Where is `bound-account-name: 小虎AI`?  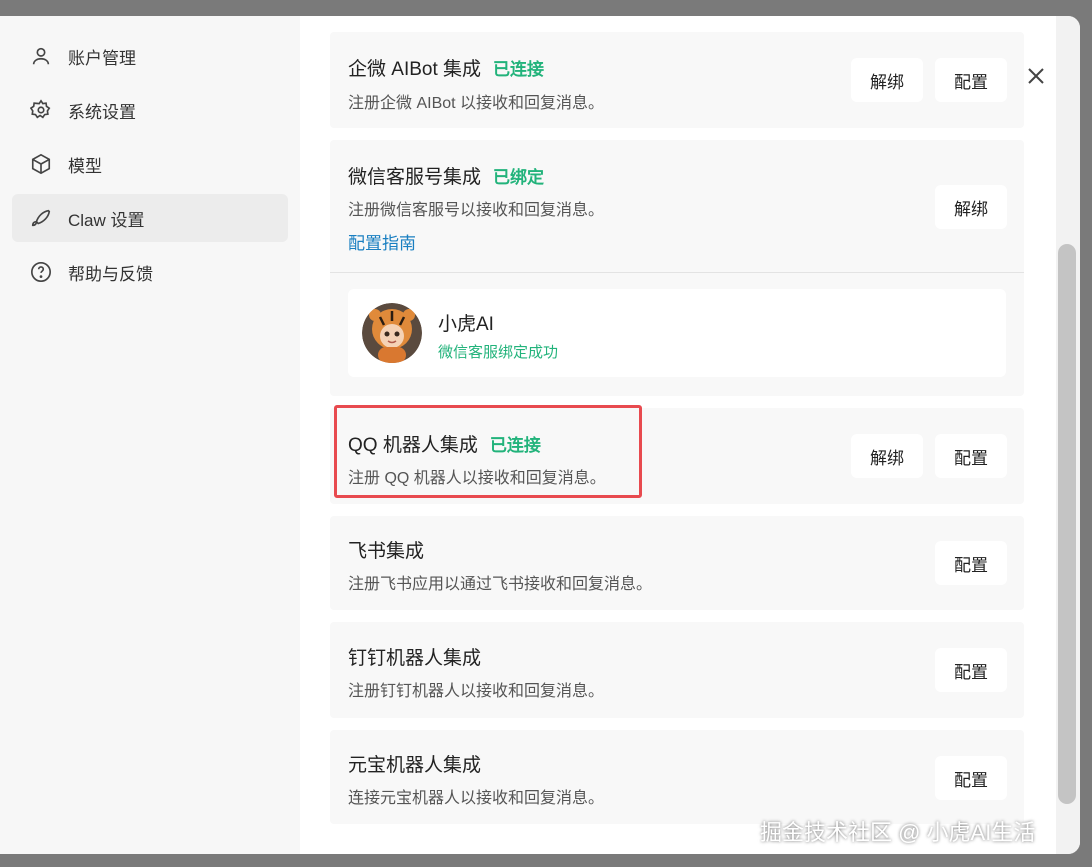
bound-account-name: 小虎AI is located at coordinates (466, 324).